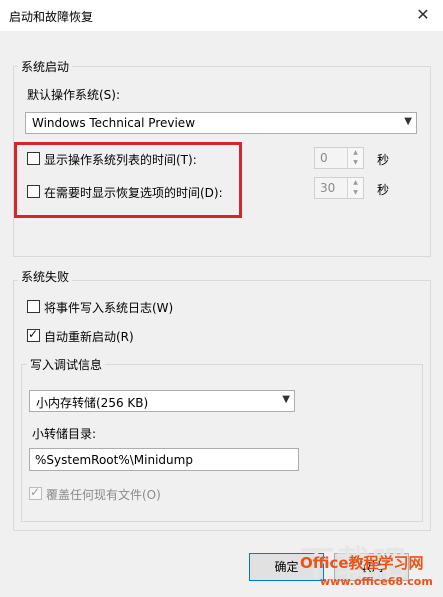 This screenshot has width=443, height=597. What do you see at coordinates (128, 180) in the screenshot?
I see `highlight-annotation-box` at bounding box center [128, 180].